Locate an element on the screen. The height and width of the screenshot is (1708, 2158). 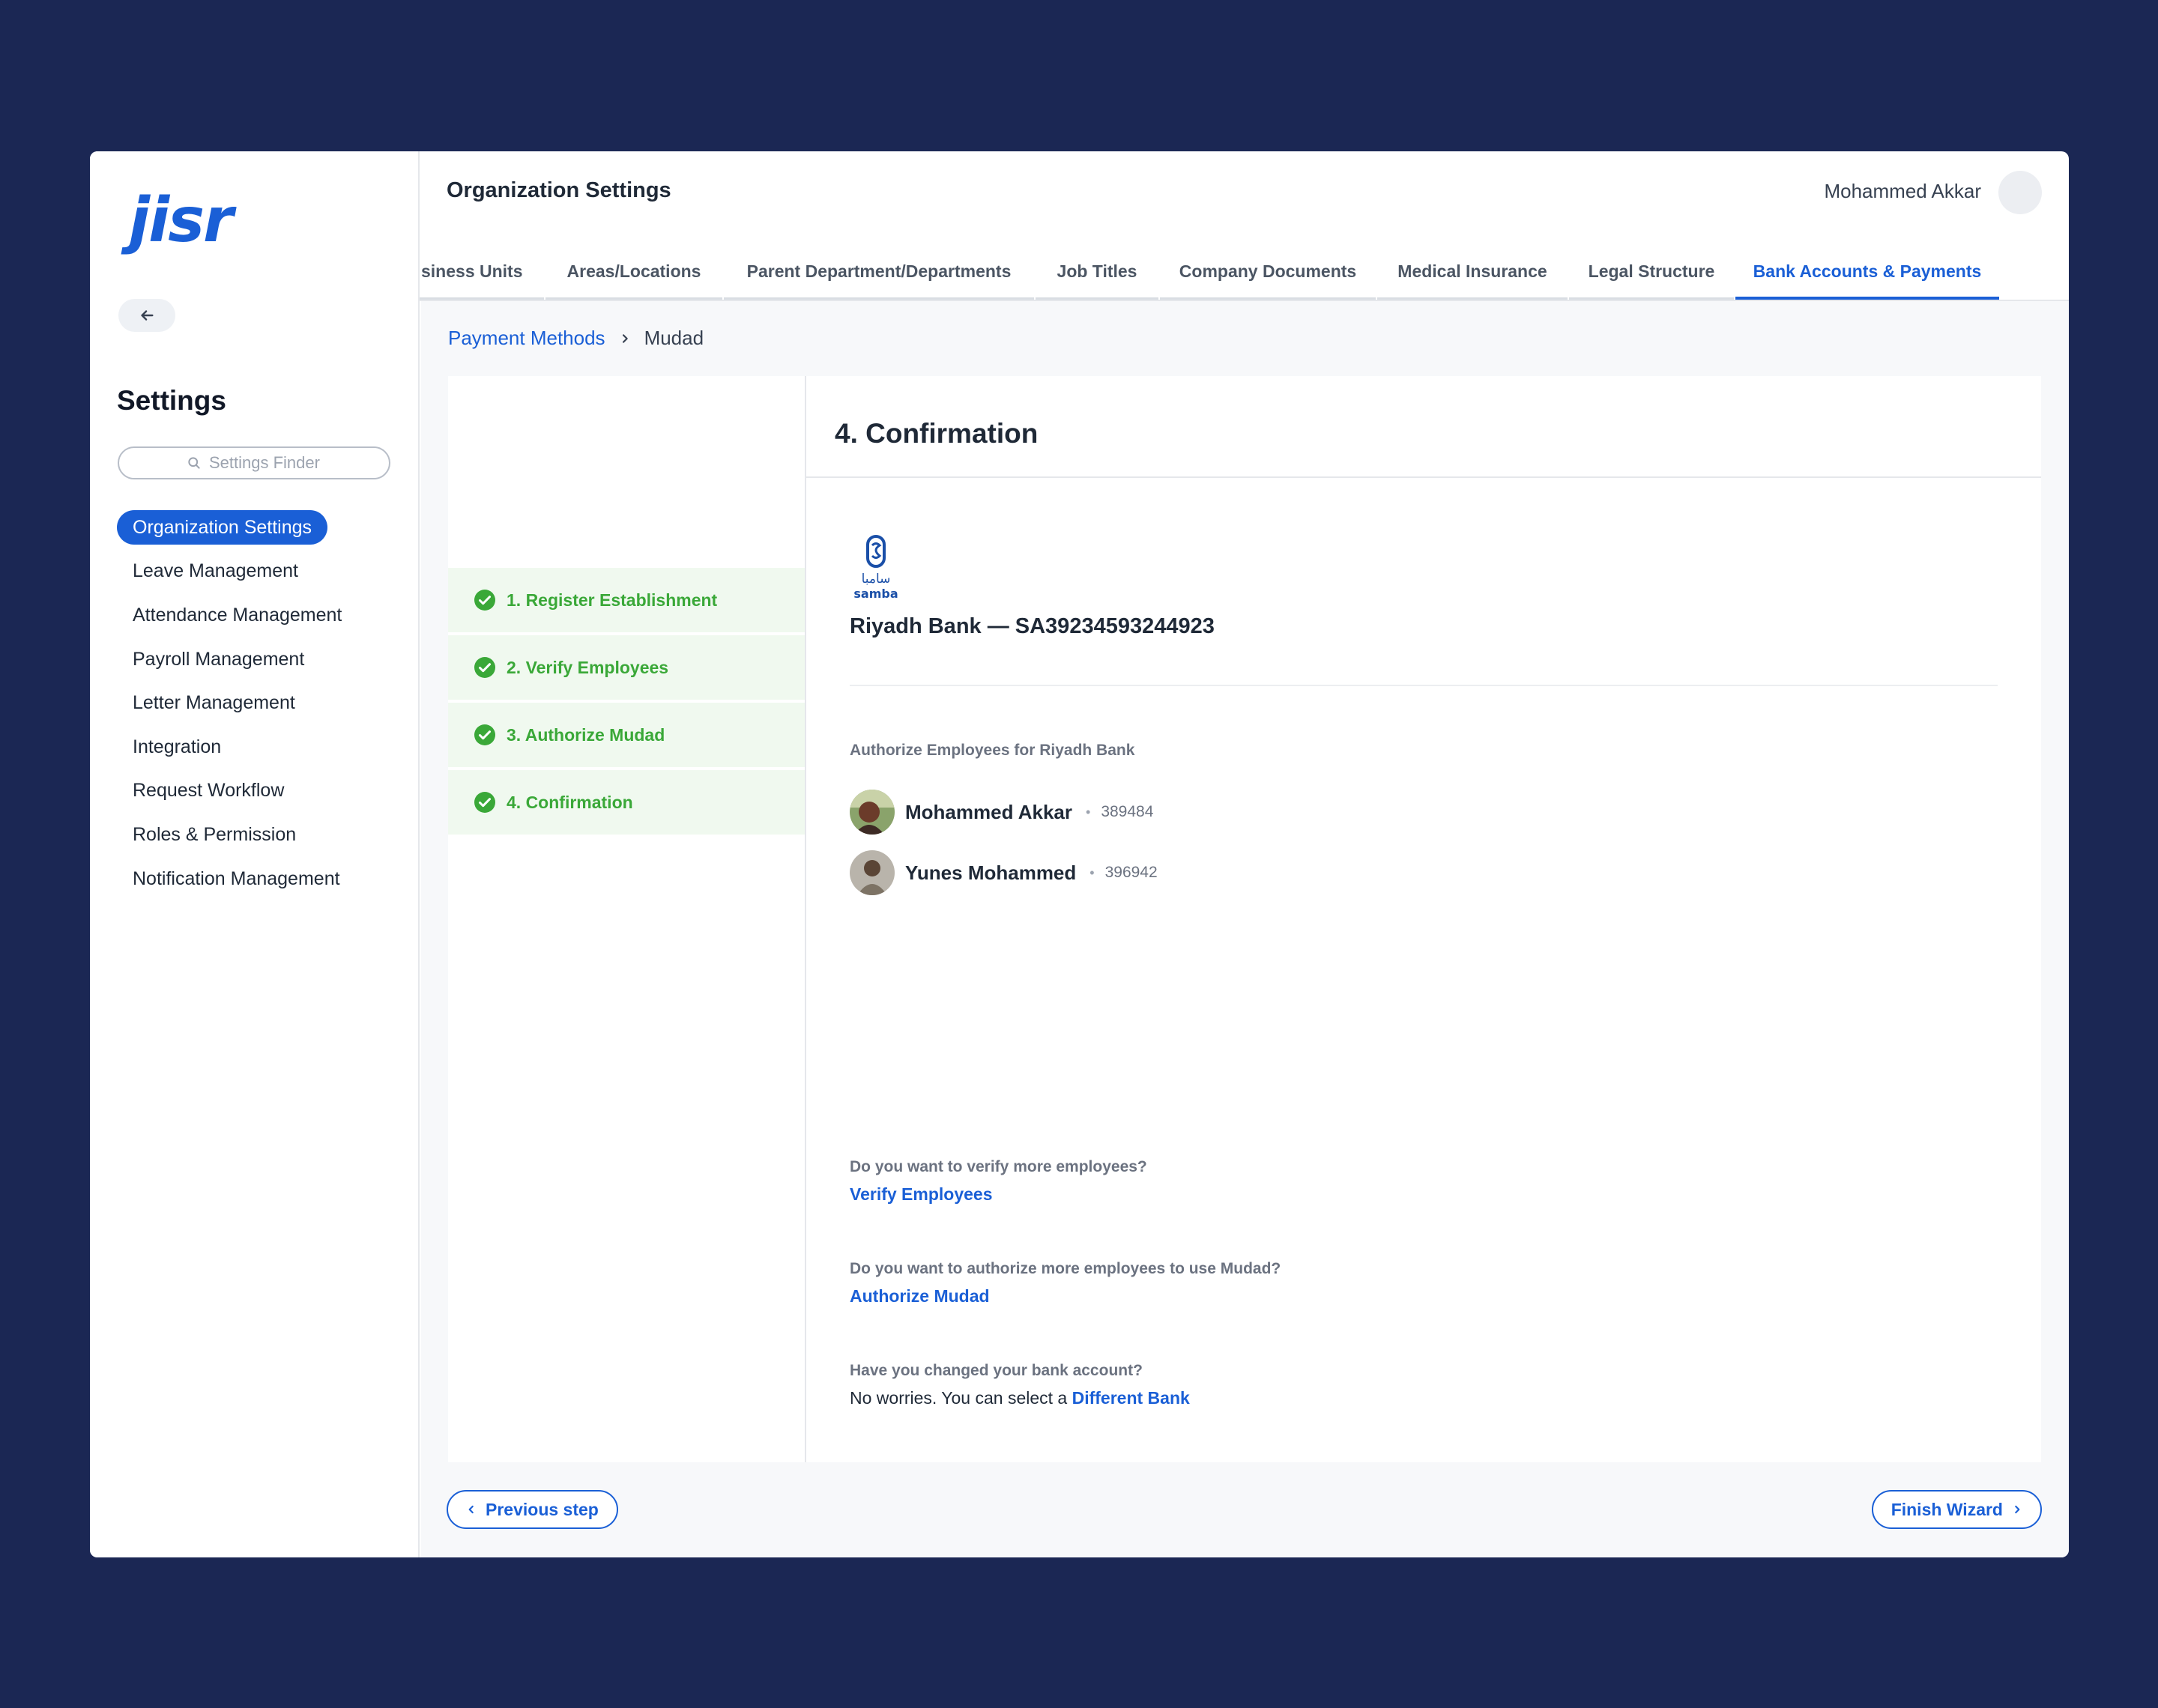
tab-business-units: siness Units is located at coordinates (482, 273).